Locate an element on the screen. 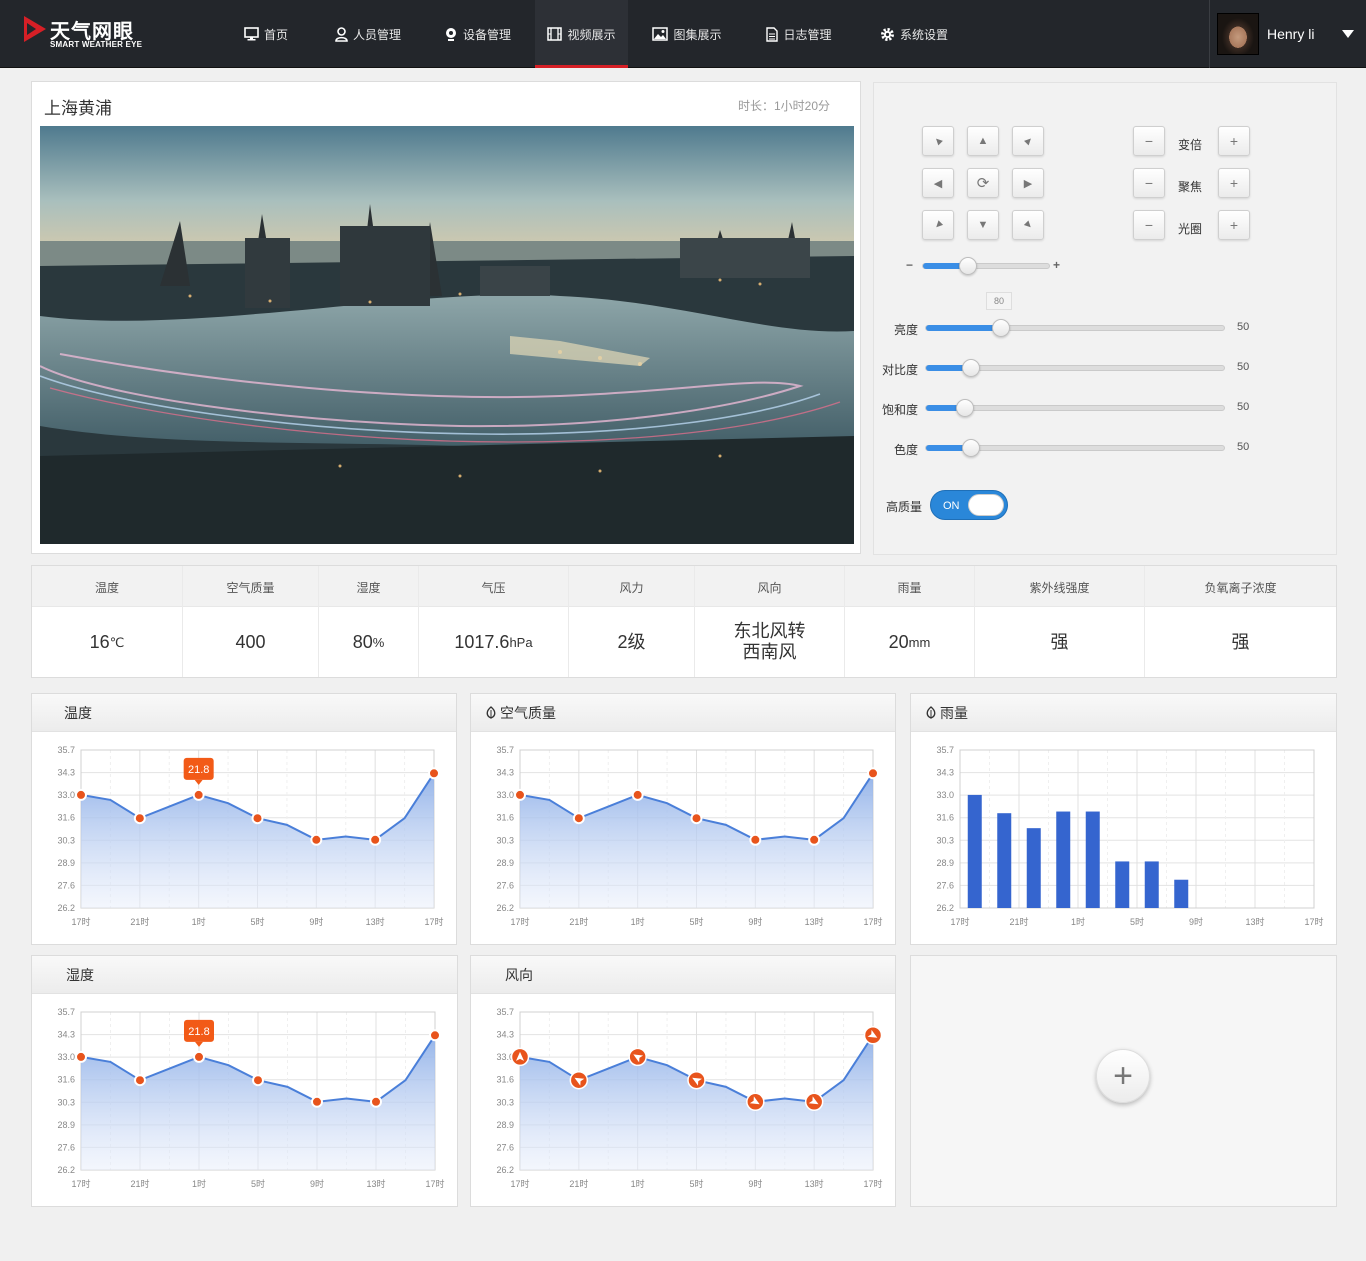  image-icon is located at coordinates (660, 34).